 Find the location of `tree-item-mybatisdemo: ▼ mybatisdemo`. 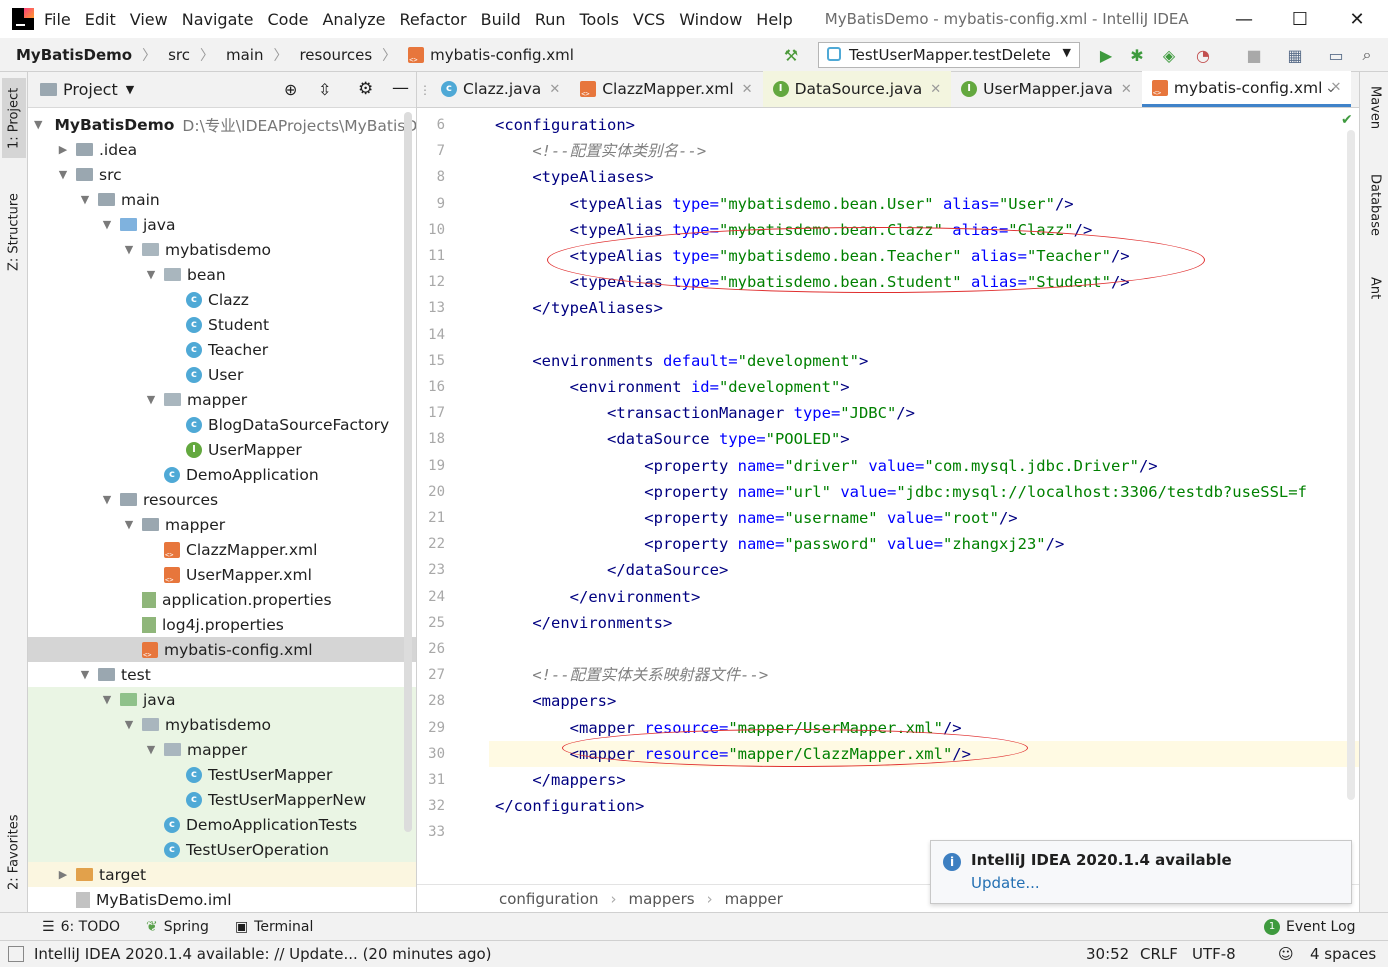

tree-item-mybatisdemo: ▼ mybatisdemo is located at coordinates (222, 724).